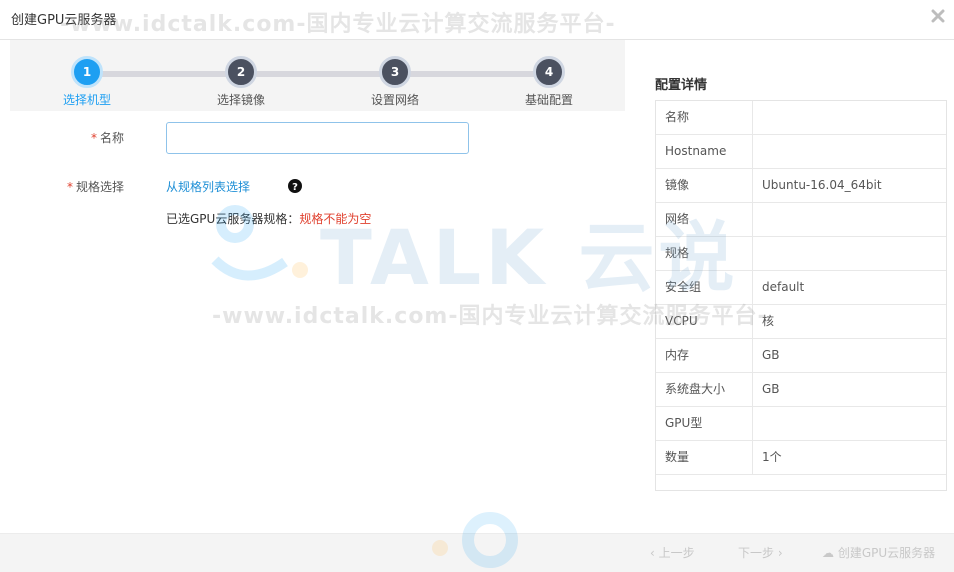 This screenshot has height=572, width=954. I want to click on config-key: 数量, so click(704, 457).